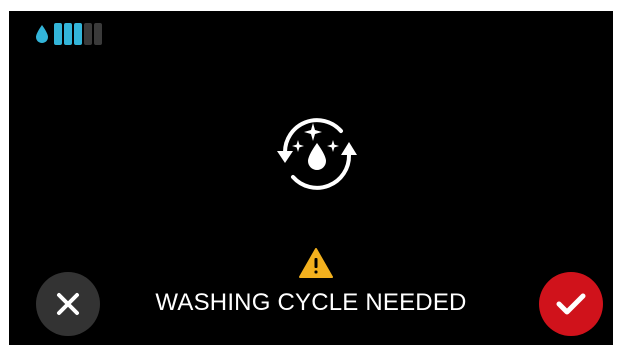  I want to click on close-icon, so click(68, 304).